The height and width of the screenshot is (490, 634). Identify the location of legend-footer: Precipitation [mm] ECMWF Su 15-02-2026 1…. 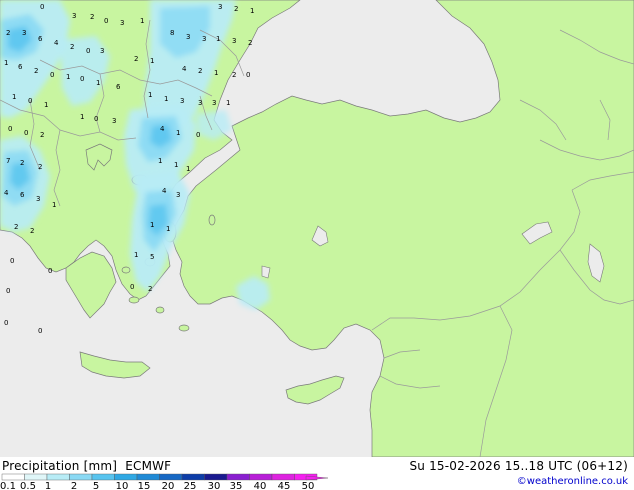
(317, 473).